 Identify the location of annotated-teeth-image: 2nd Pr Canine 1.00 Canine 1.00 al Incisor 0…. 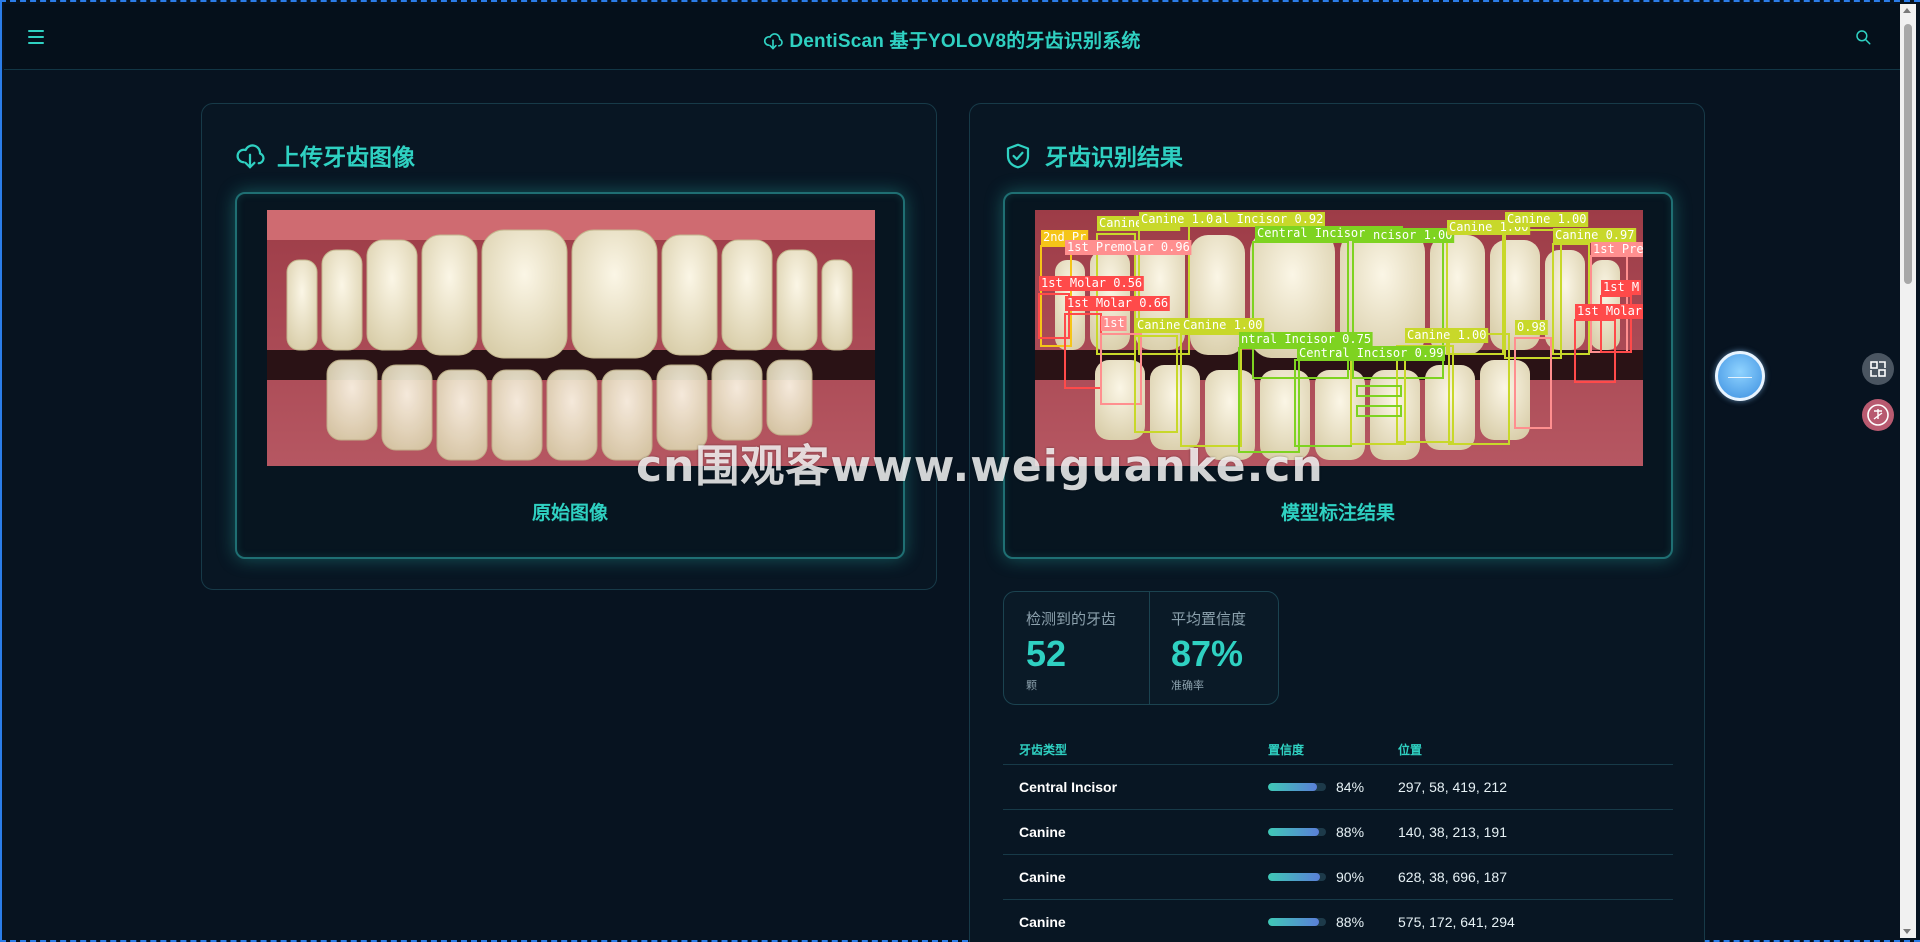
(1339, 338).